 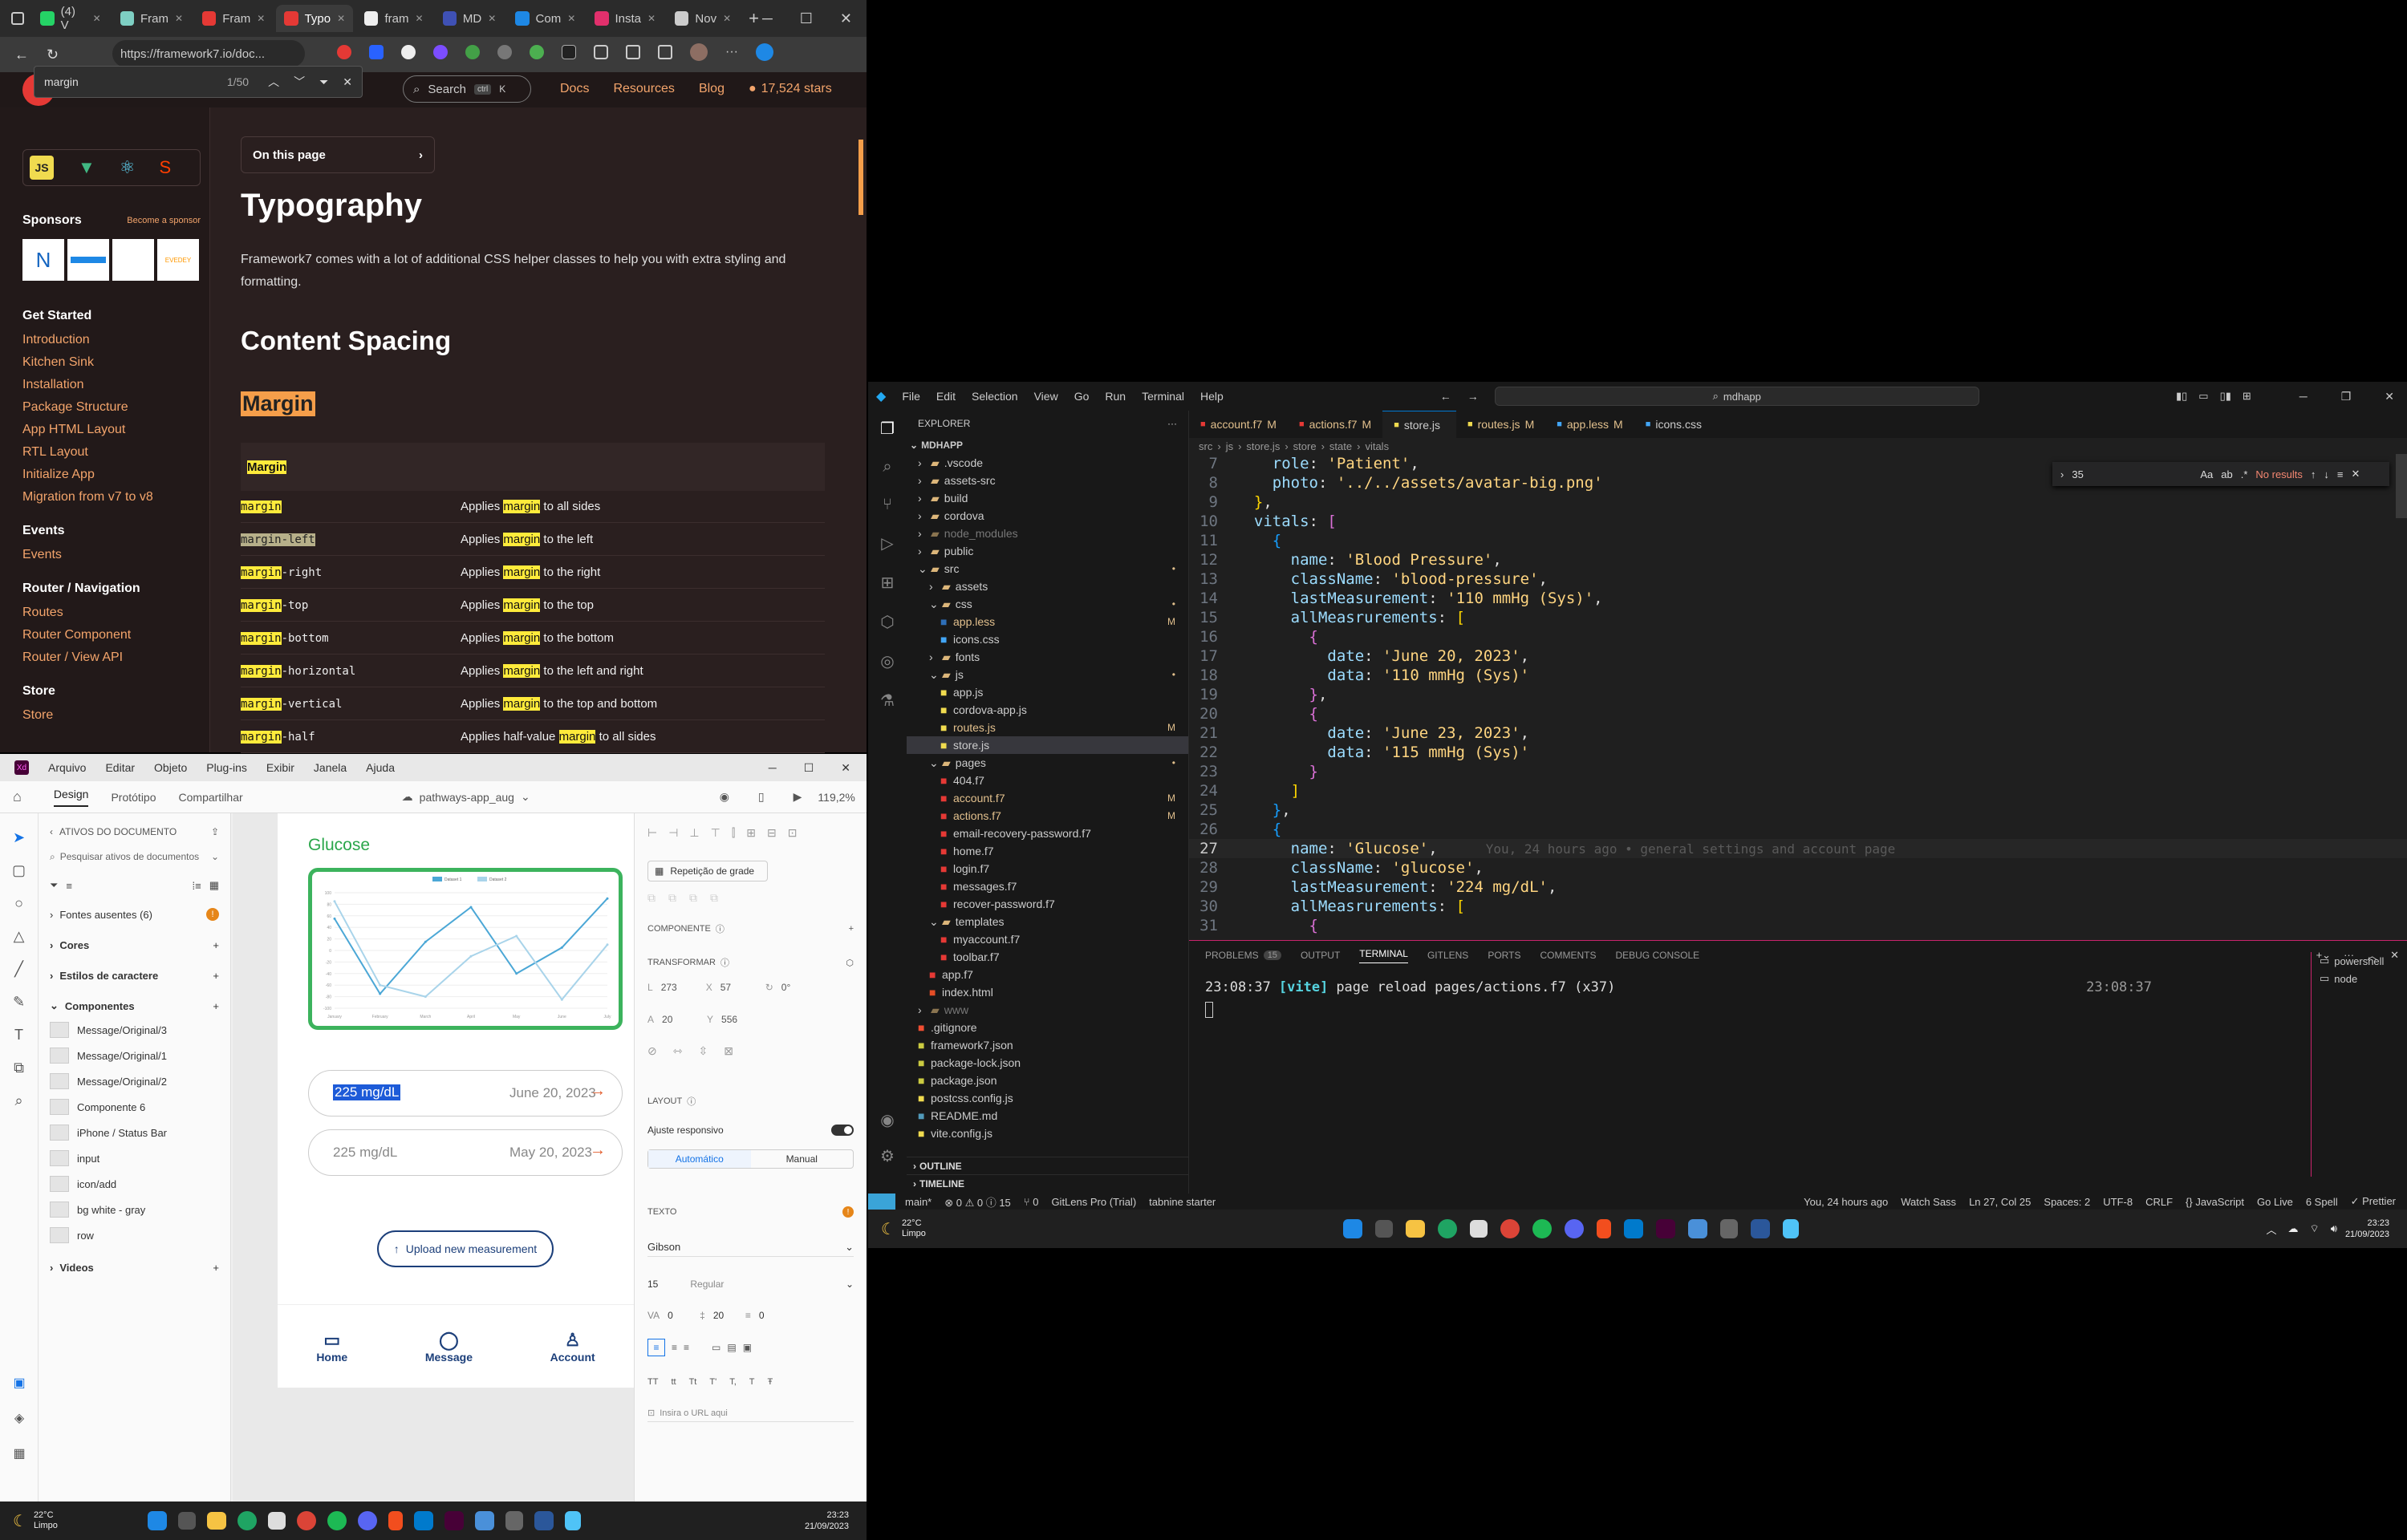 I want to click on panel-tab: DEBUG CONSOLE, so click(x=1657, y=955).